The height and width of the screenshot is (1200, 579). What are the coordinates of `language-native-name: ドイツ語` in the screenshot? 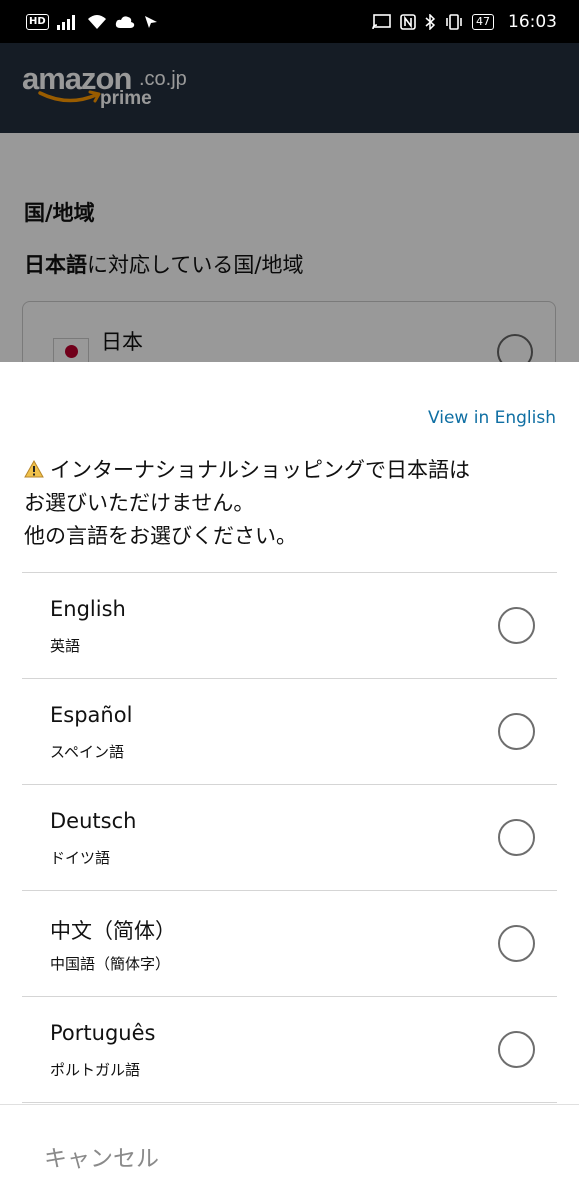 It's located at (80, 858).